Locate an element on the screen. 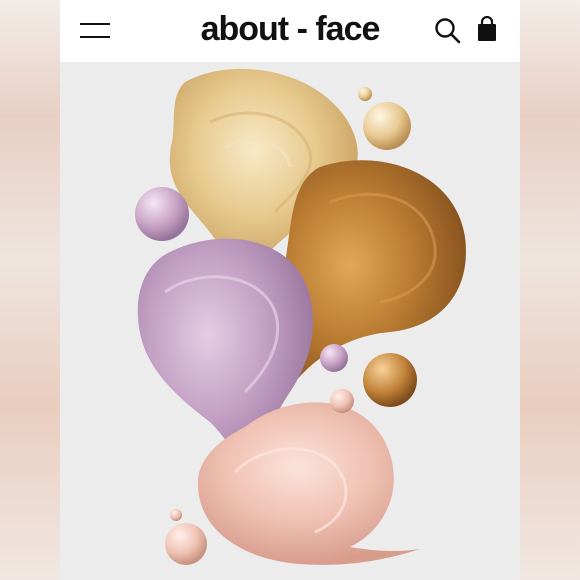 The height and width of the screenshot is (580, 580). gold-pearl is located at coordinates (387, 126).